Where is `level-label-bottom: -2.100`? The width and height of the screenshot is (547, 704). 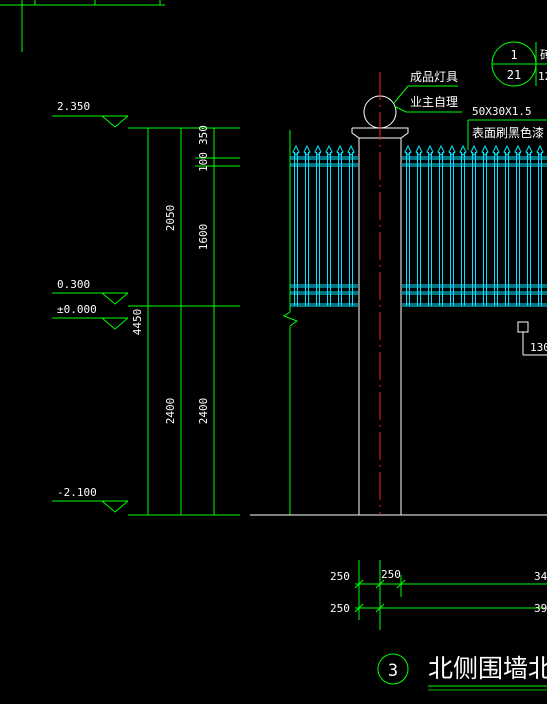
level-label-bottom: -2.100 is located at coordinates (77, 492).